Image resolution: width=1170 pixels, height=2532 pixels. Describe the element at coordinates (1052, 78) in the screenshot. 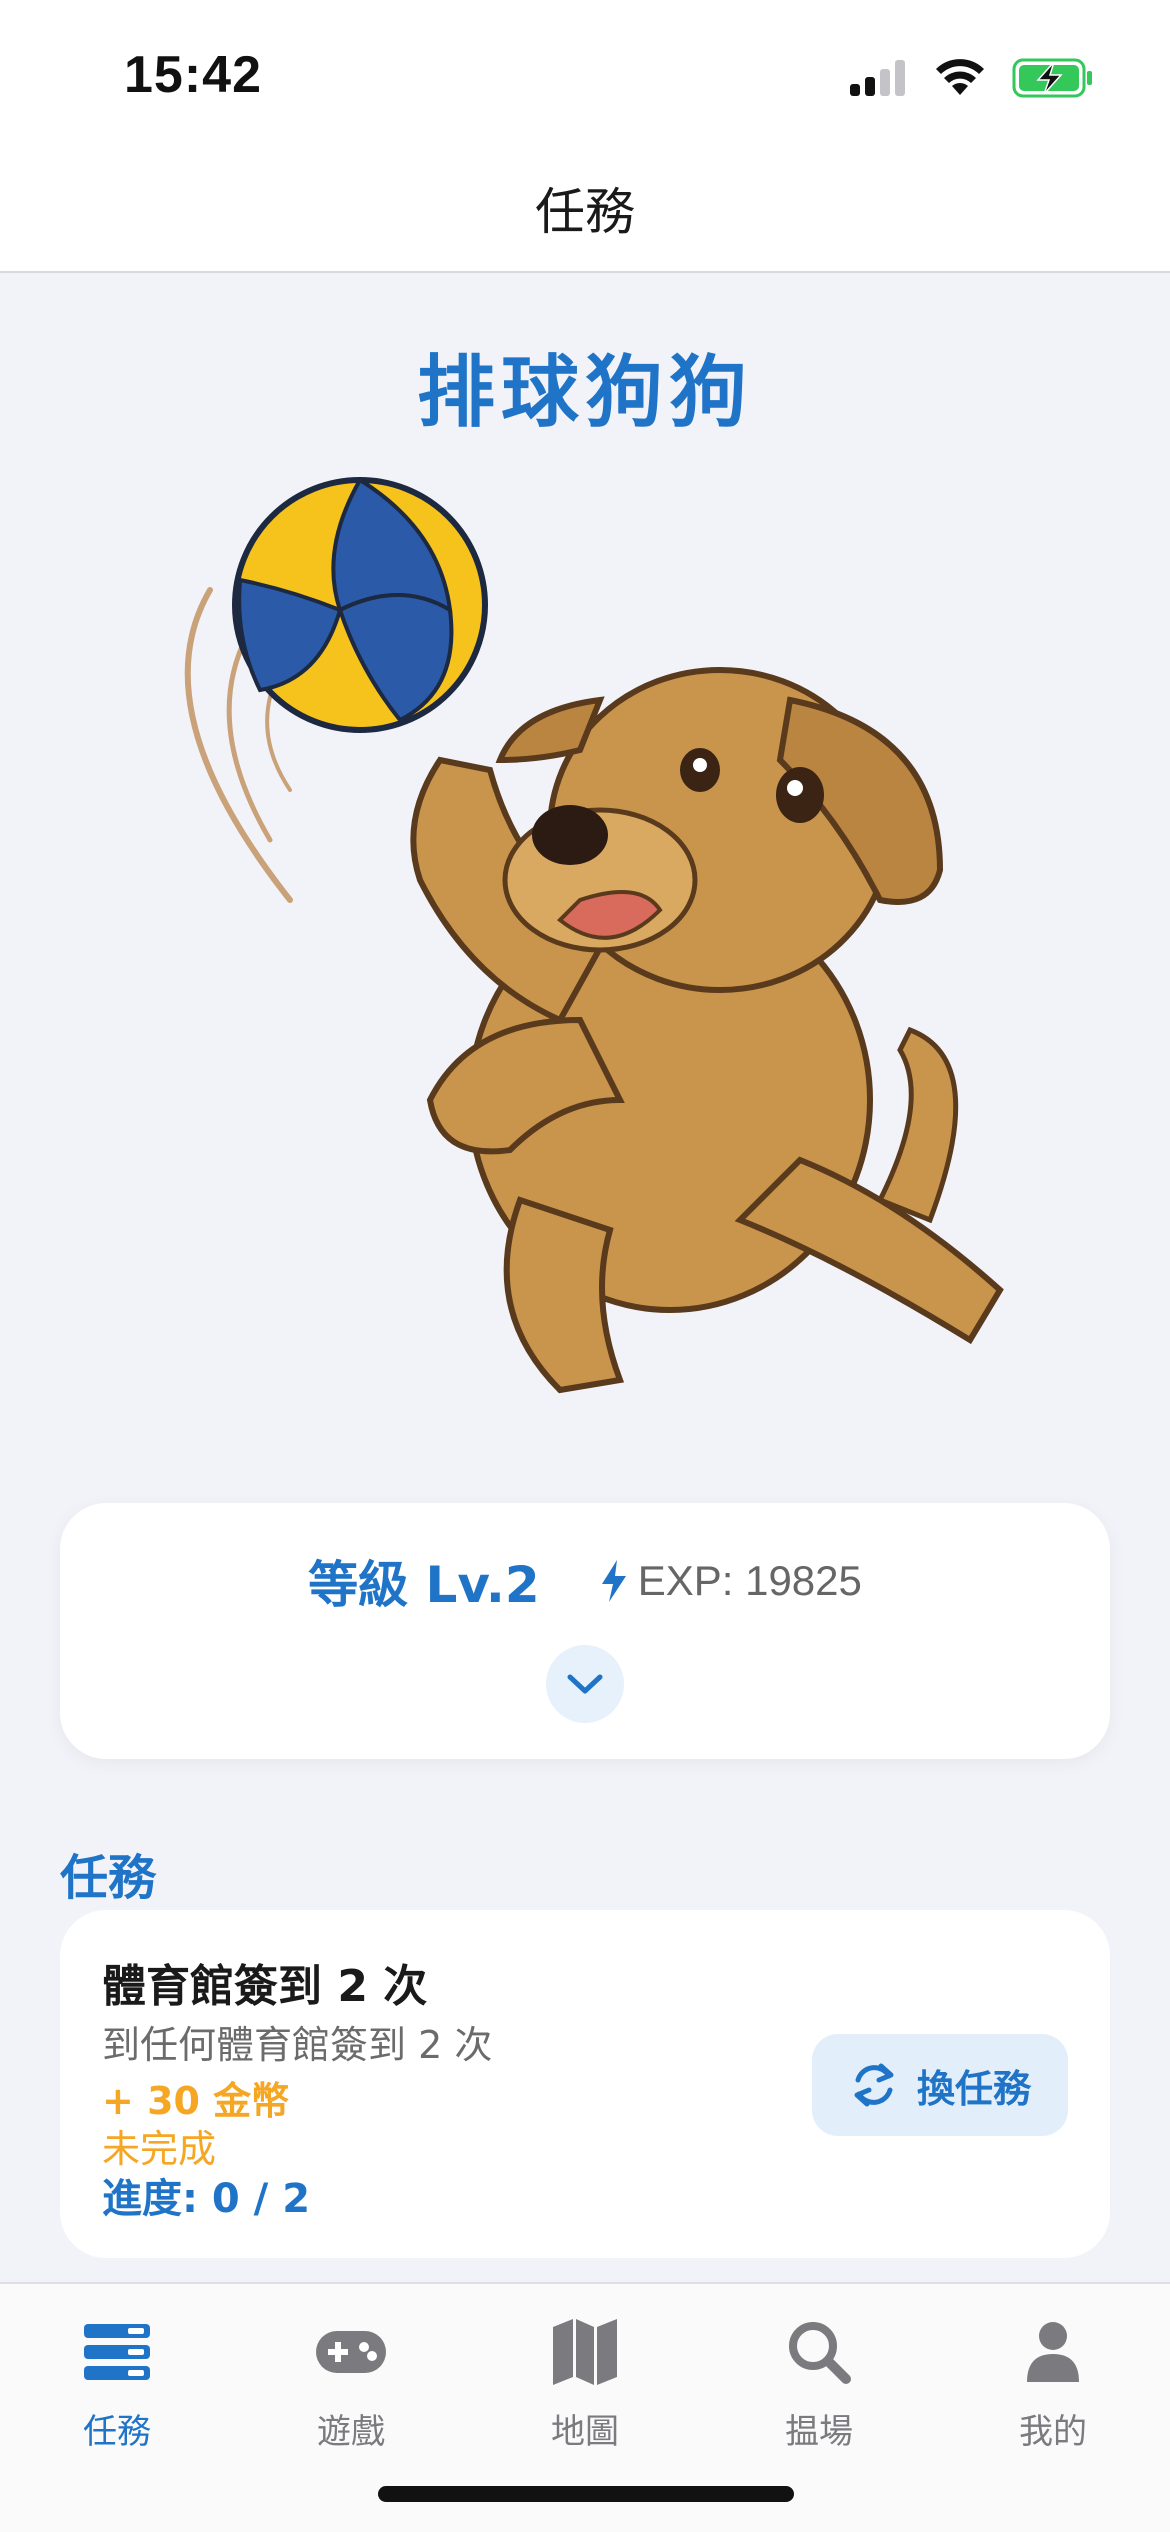

I see `battery-charging-icon` at that location.